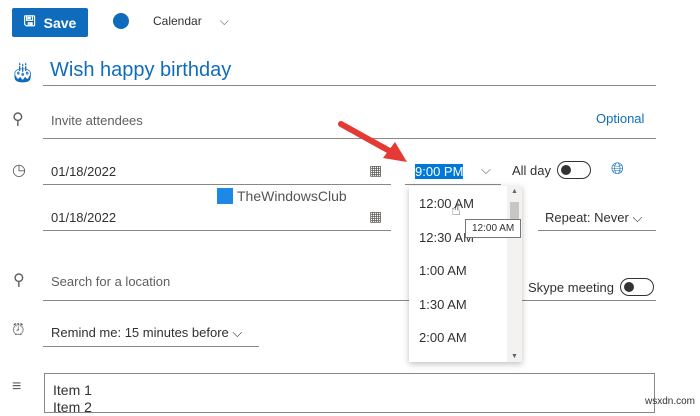  What do you see at coordinates (372, 141) in the screenshot?
I see `red-arrow-annotation` at bounding box center [372, 141].